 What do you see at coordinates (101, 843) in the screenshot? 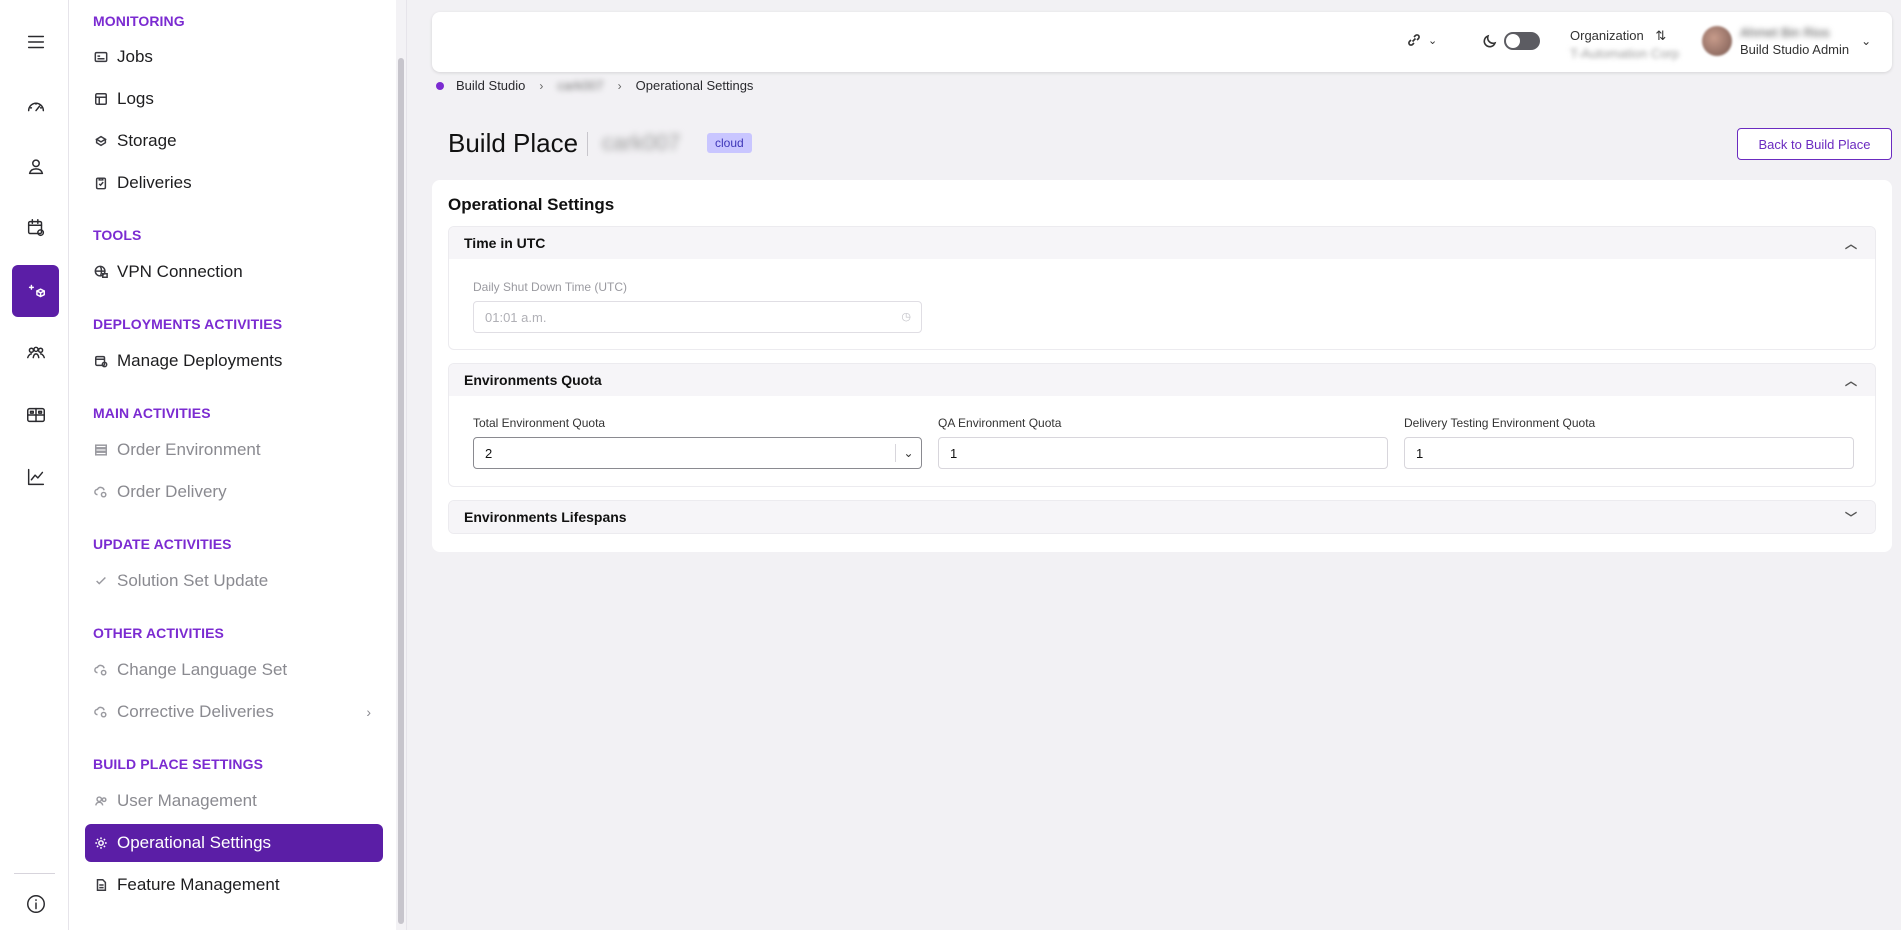
I see `gear-icon` at bounding box center [101, 843].